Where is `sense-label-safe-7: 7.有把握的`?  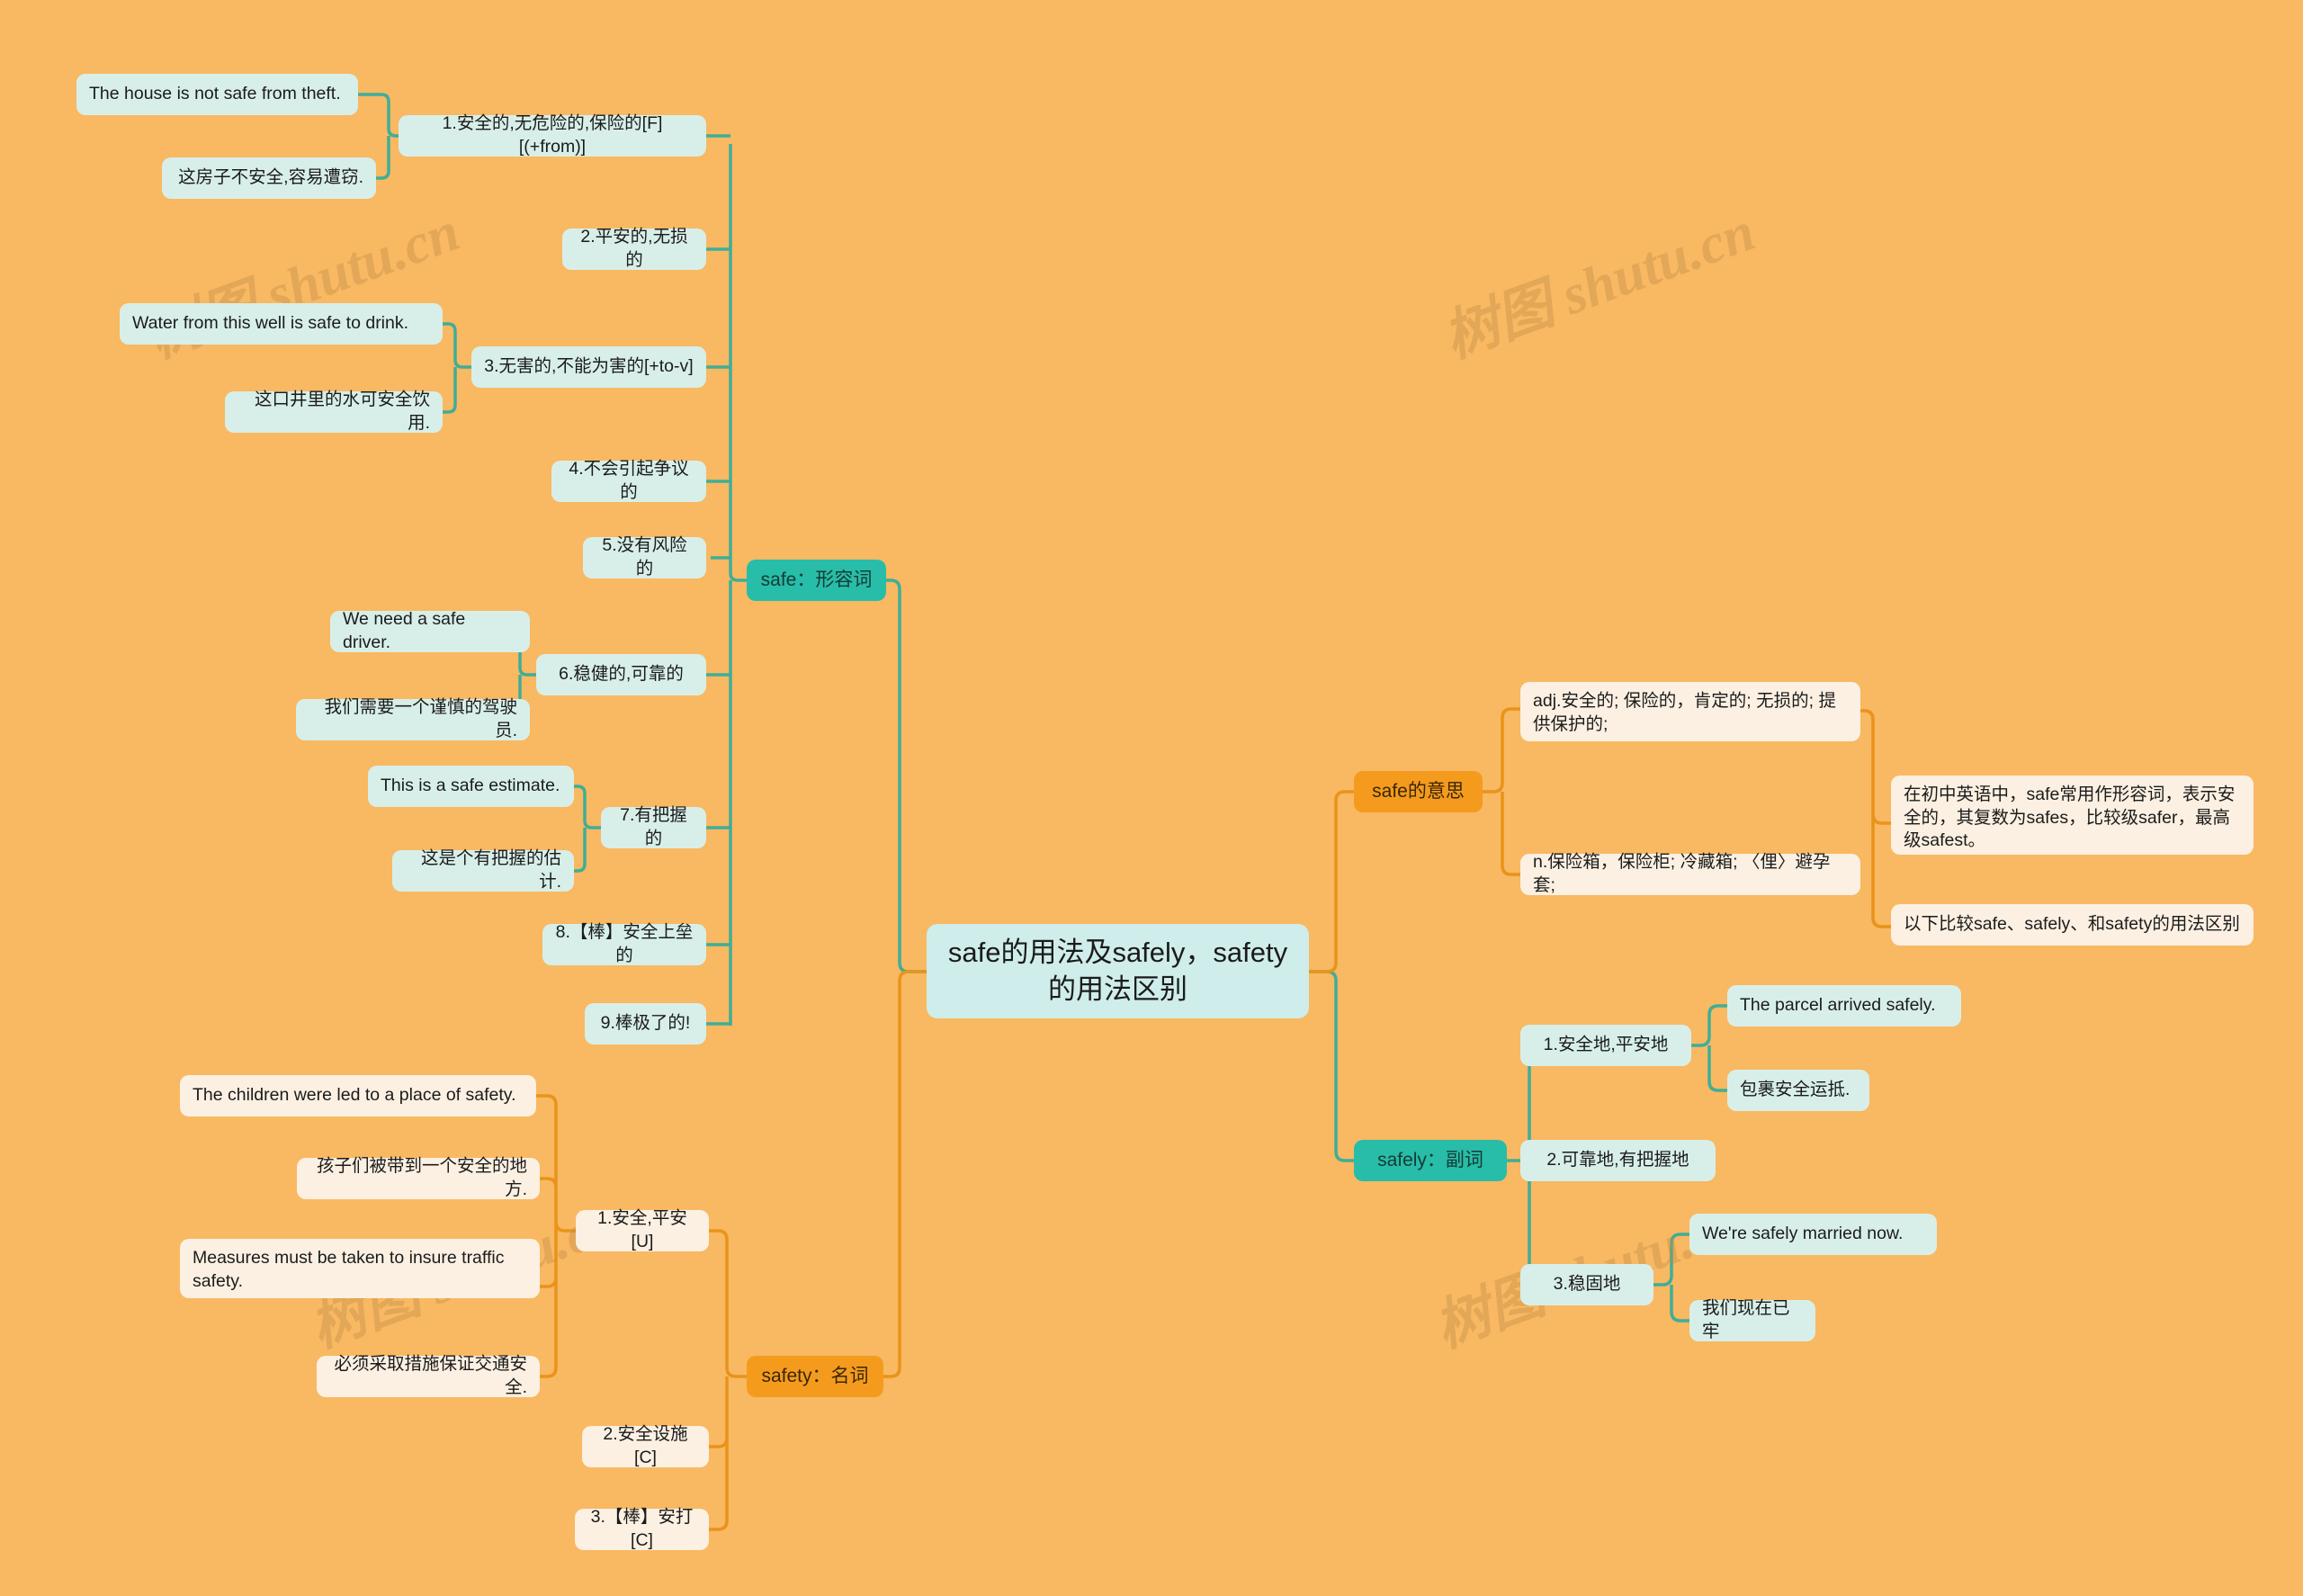 sense-label-safe-7: 7.有把握的 is located at coordinates (654, 826).